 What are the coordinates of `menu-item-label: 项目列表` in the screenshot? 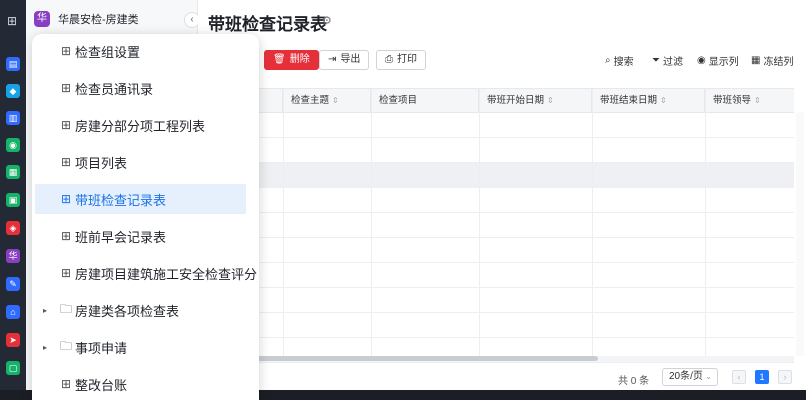 It's located at (101, 163).